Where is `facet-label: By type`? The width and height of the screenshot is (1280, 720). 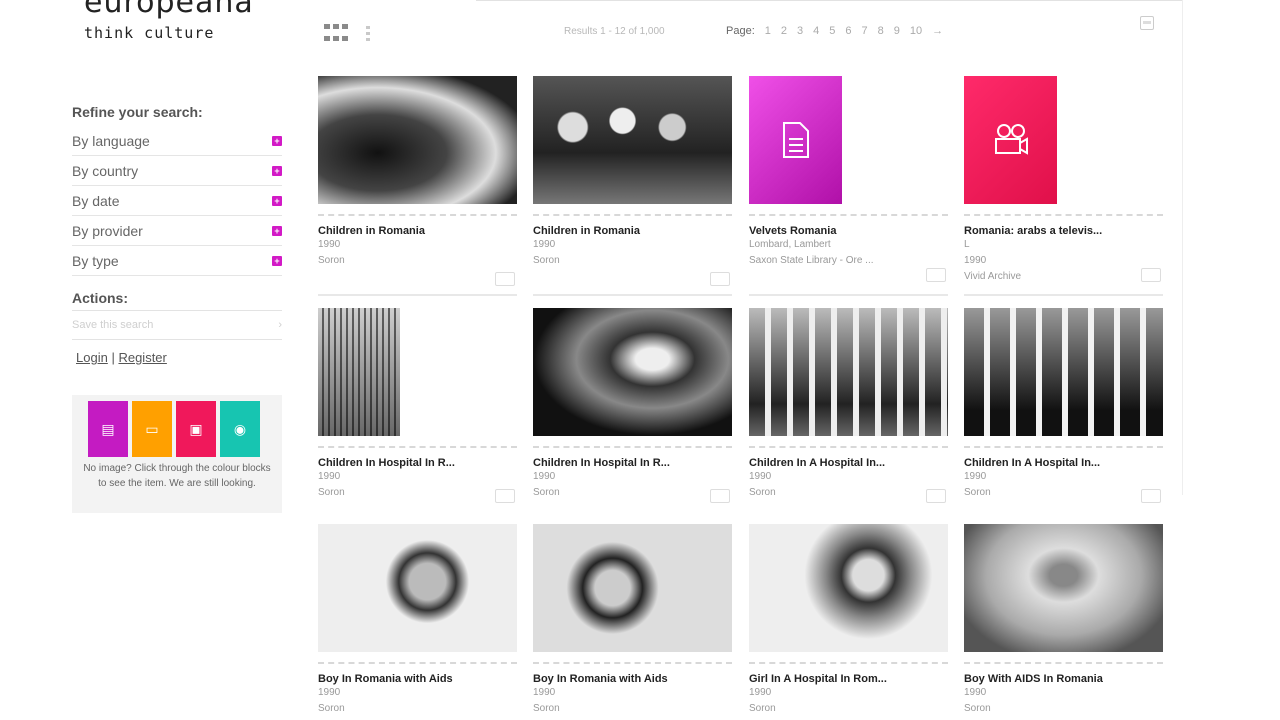 facet-label: By type is located at coordinates (95, 260).